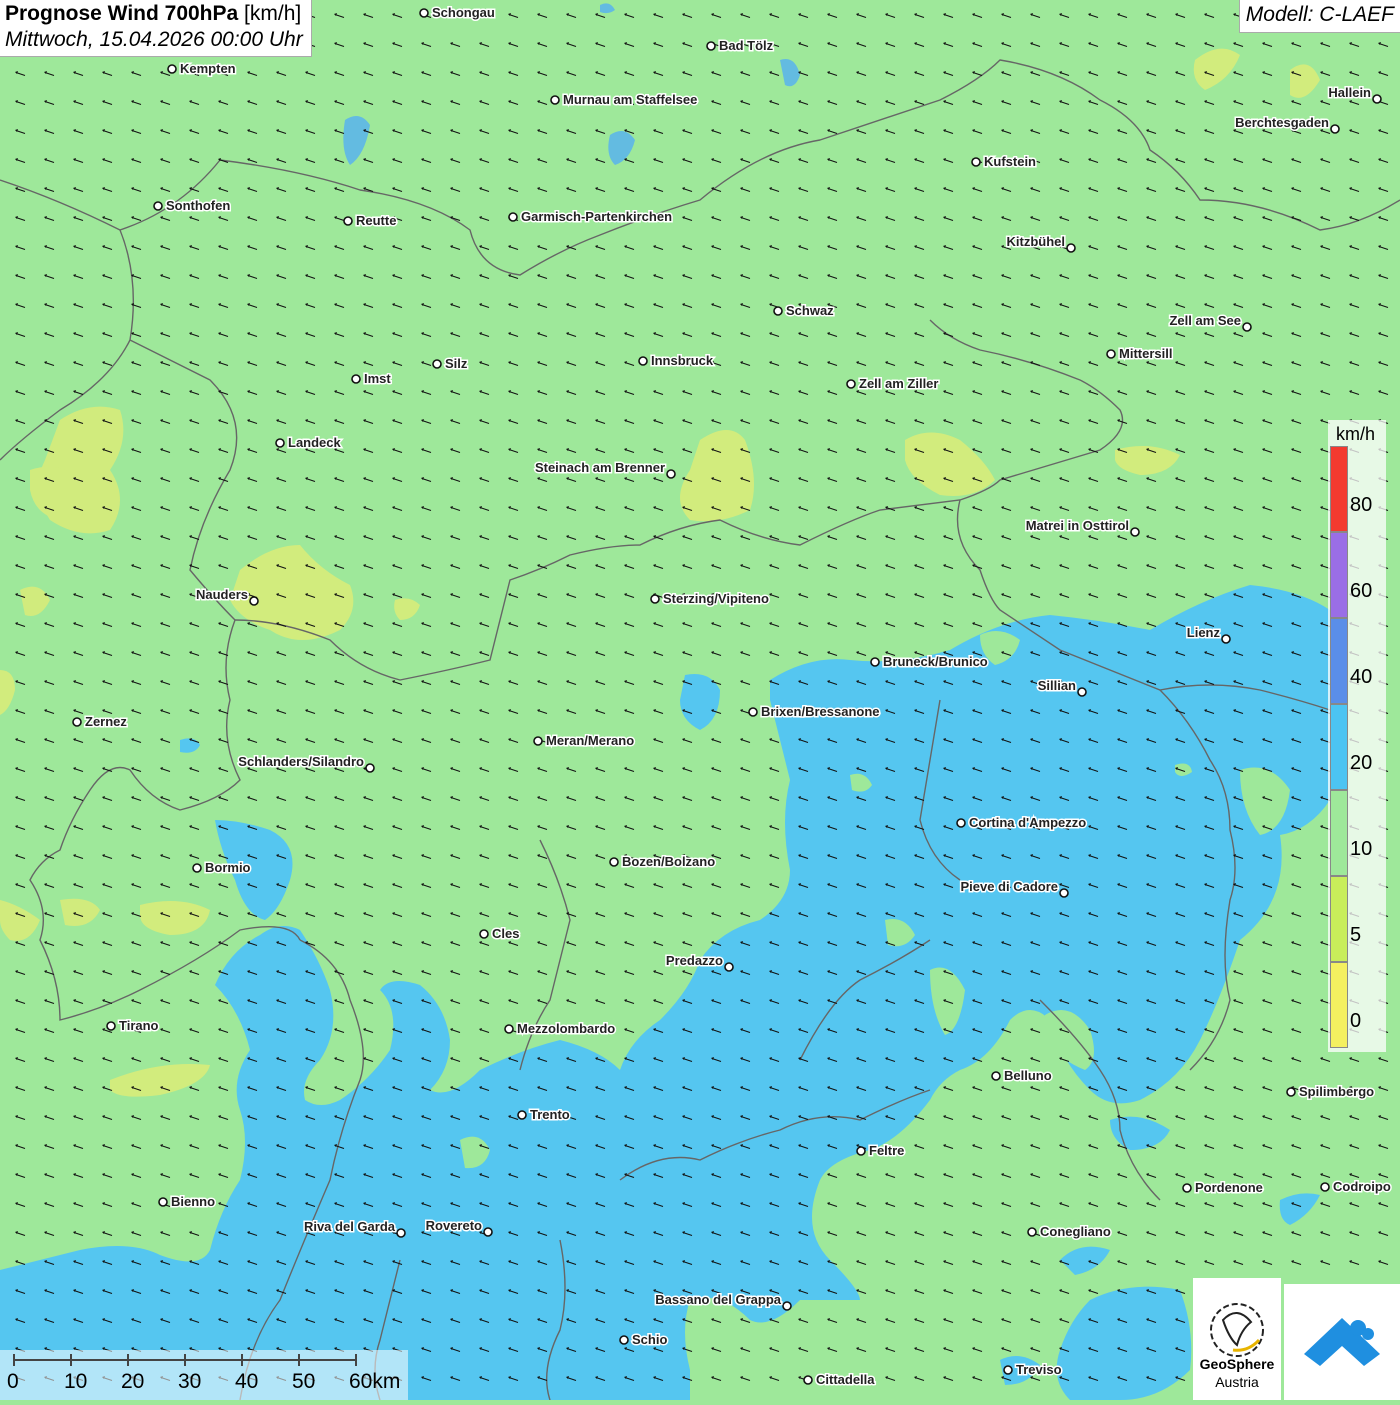 Image resolution: width=1400 pixels, height=1405 pixels. I want to click on city-marker: Spilimbergo, so click(1331, 1092).